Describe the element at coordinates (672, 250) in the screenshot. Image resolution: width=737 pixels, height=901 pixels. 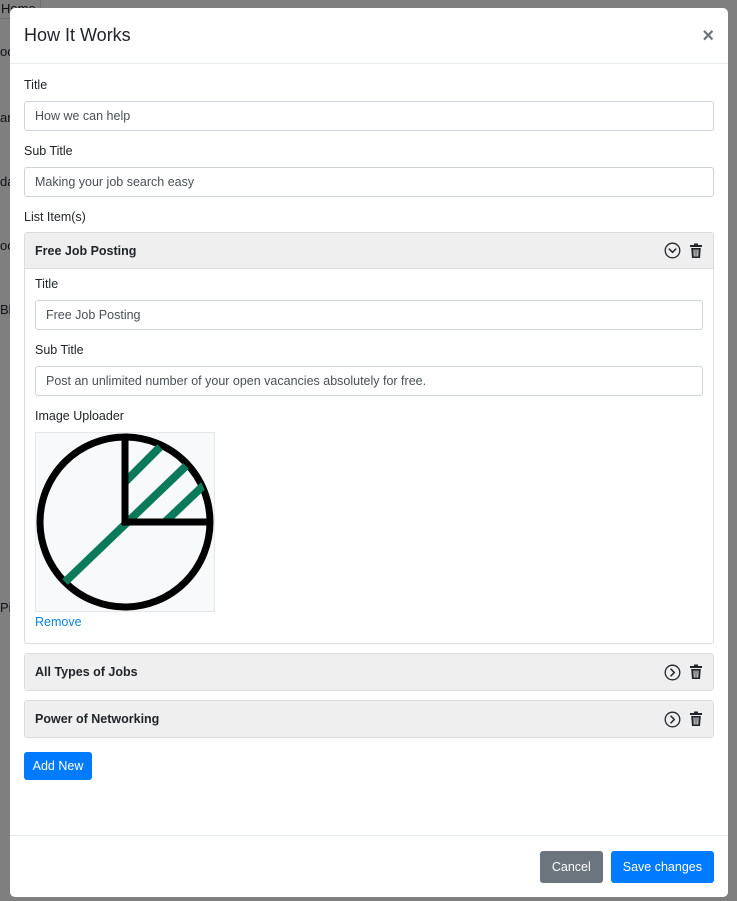
I see `chevron-down-icon` at that location.